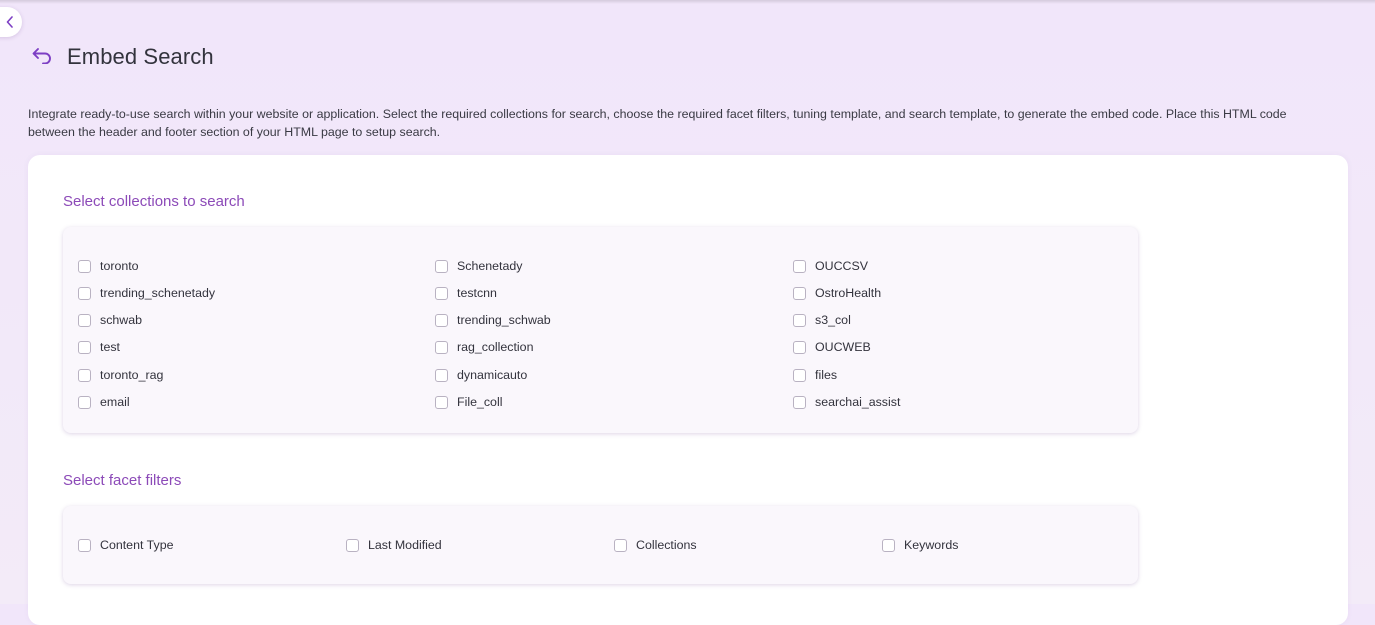 The width and height of the screenshot is (1375, 625). What do you see at coordinates (858, 402) in the screenshot?
I see `collection-label: searchai_assist` at bounding box center [858, 402].